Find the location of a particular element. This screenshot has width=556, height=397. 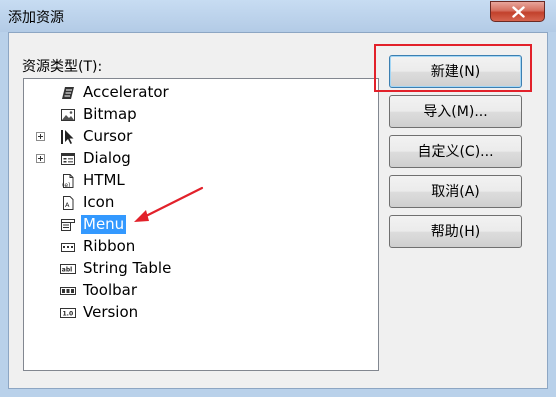

bitmap-icon is located at coordinates (68, 115).